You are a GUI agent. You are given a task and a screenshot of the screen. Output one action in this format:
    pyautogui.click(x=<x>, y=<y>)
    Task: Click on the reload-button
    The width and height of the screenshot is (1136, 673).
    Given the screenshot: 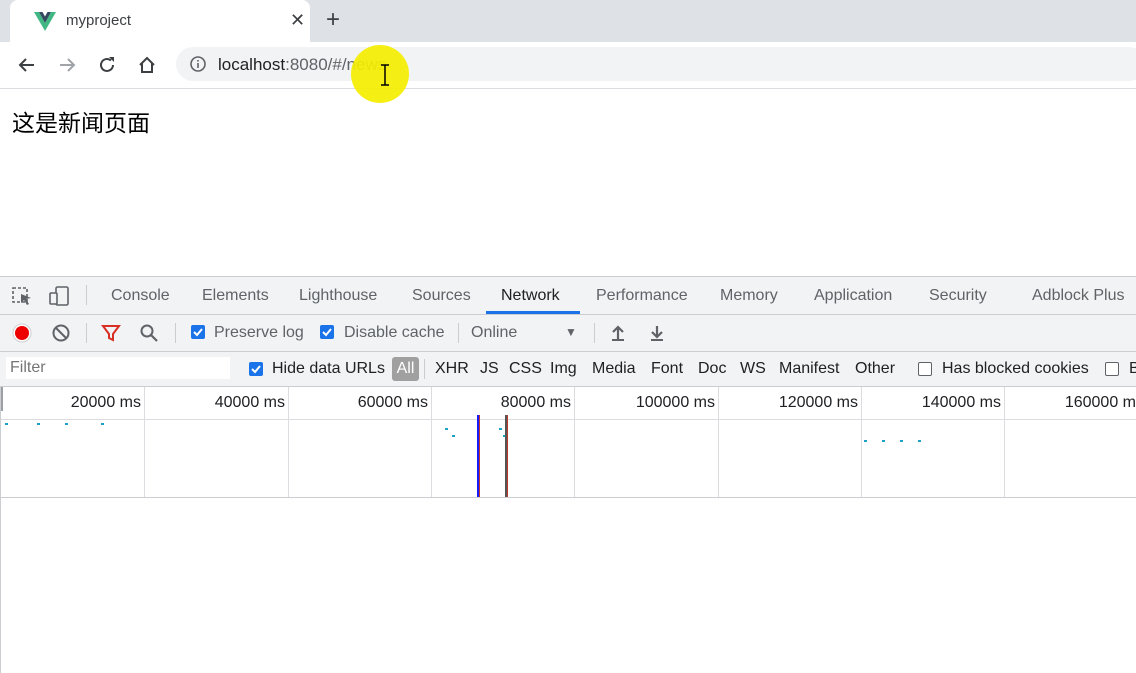 What is the action you would take?
    pyautogui.click(x=107, y=65)
    